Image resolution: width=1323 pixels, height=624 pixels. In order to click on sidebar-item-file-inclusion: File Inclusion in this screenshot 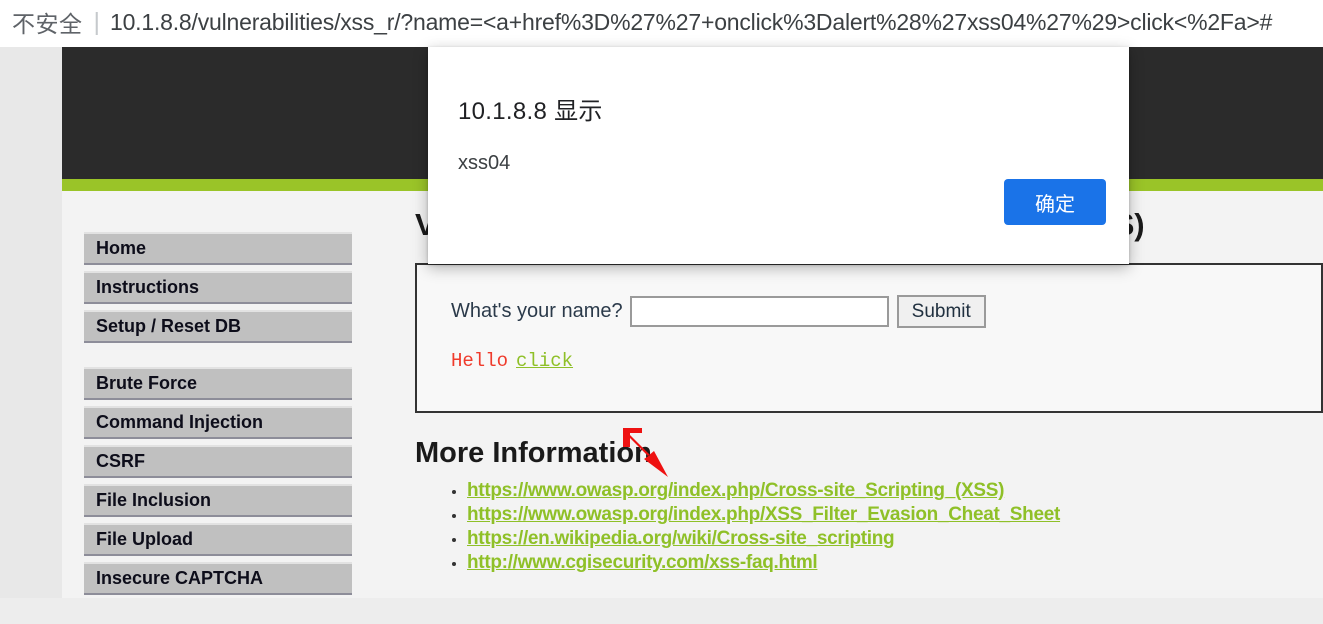, I will do `click(218, 500)`.